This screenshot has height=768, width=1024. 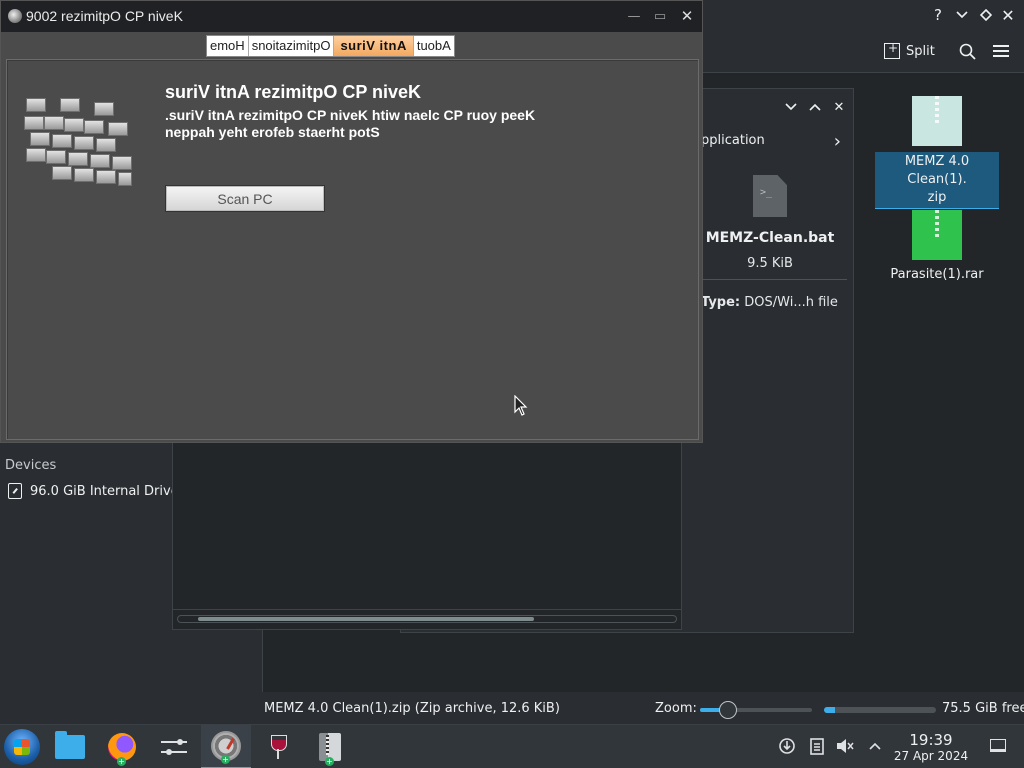 I want to click on minimize-icon: —, so click(x=634, y=16).